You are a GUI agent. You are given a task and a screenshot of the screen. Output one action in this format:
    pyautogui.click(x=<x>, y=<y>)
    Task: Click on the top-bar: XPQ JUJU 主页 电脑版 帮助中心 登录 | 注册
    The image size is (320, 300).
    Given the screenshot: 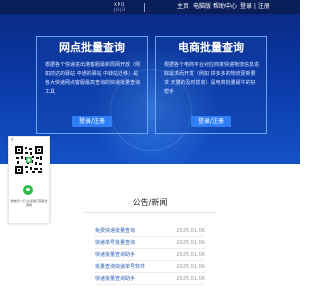 What is the action you would take?
    pyautogui.click(x=150, y=7)
    